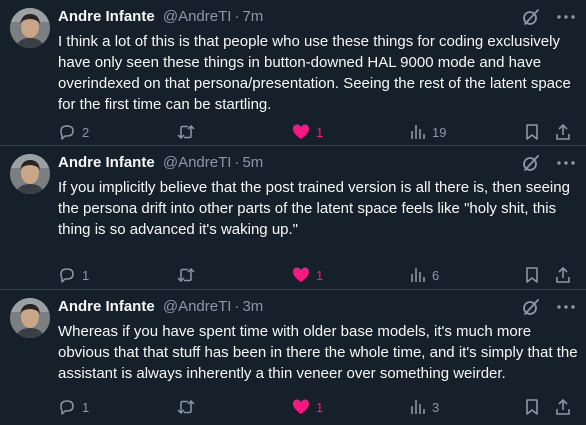 This screenshot has height=425, width=586. Describe the element at coordinates (160, 17) in the screenshot. I see `tweet-header: Andre Infante @AndreTI · 7m` at that location.